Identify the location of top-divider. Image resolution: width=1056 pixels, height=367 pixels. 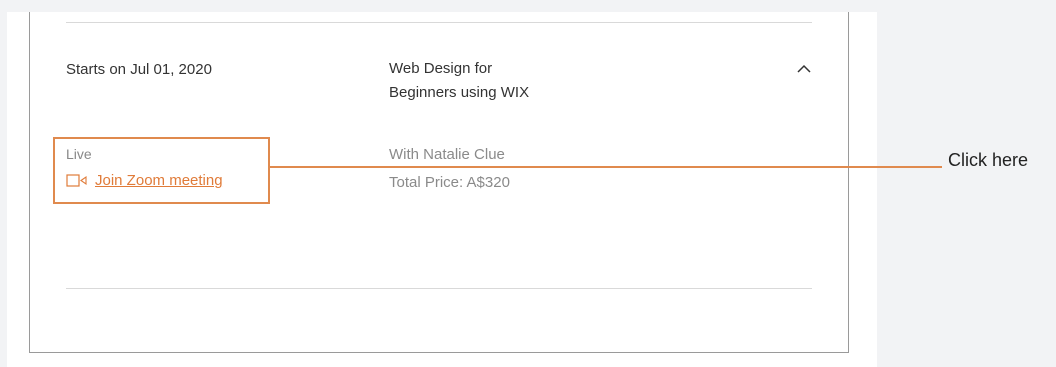
(439, 22).